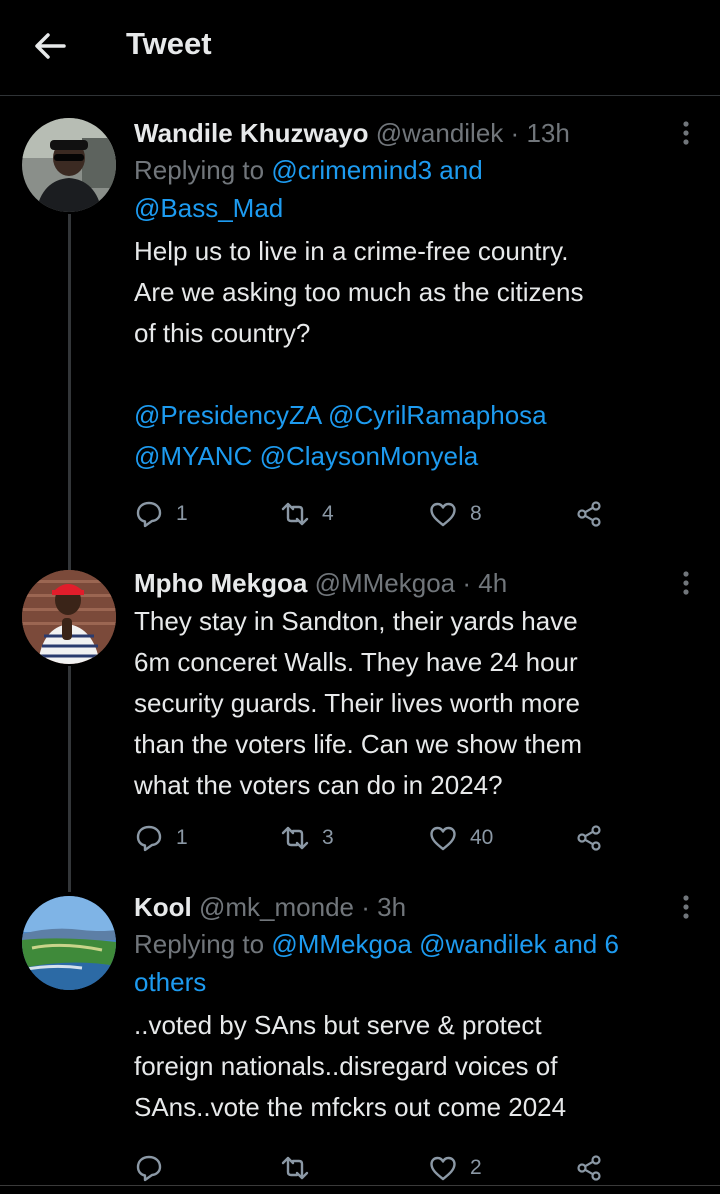  What do you see at coordinates (385, 583) in the screenshot?
I see `author-handle: @MMekgoa` at bounding box center [385, 583].